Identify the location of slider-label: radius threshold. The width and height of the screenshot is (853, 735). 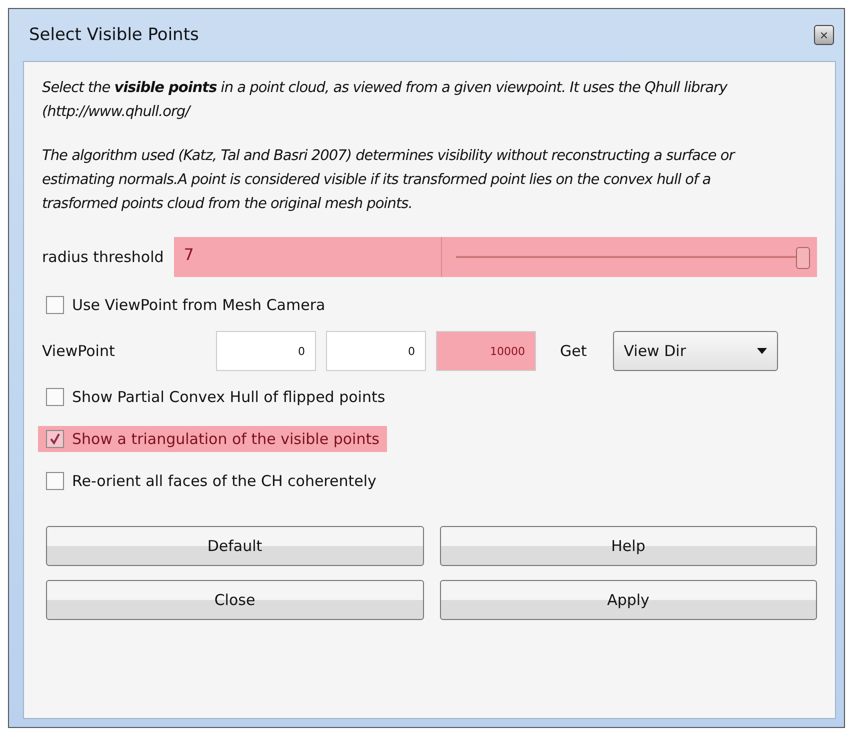
(103, 257).